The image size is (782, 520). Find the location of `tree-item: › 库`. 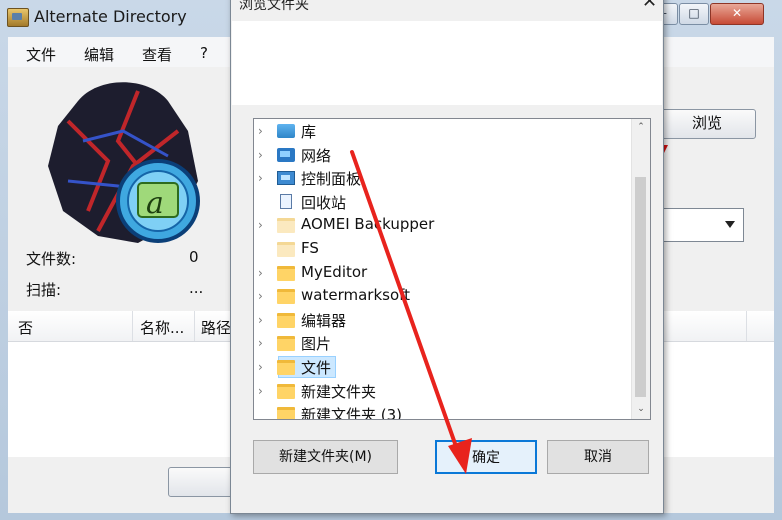

tree-item: › 库 is located at coordinates (442, 131).